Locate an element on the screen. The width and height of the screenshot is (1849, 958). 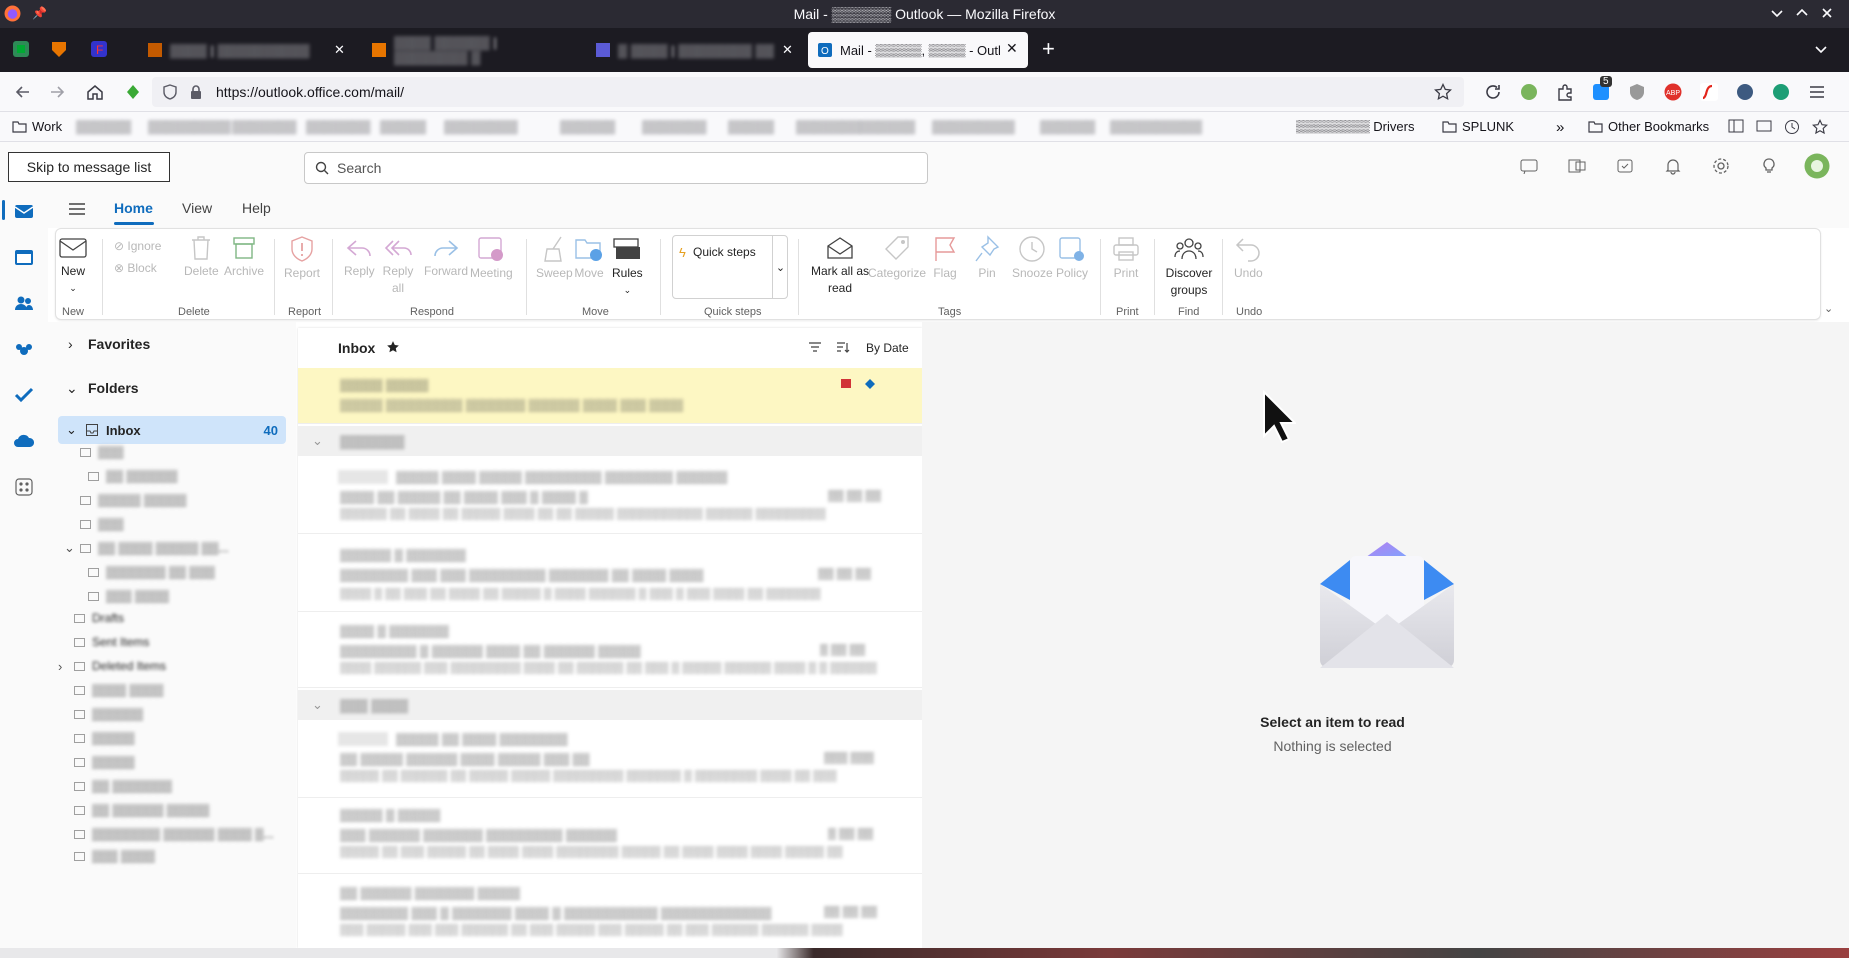
tab-view: View is located at coordinates (197, 208).